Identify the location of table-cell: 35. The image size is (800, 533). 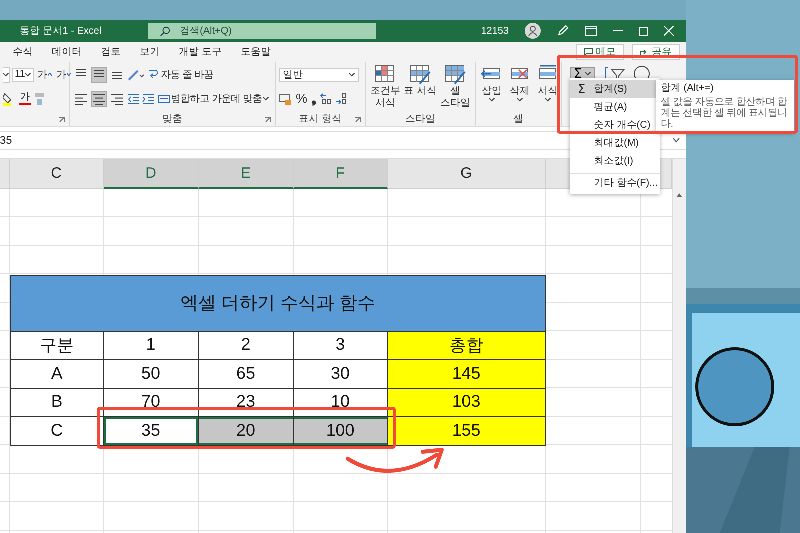
(151, 431).